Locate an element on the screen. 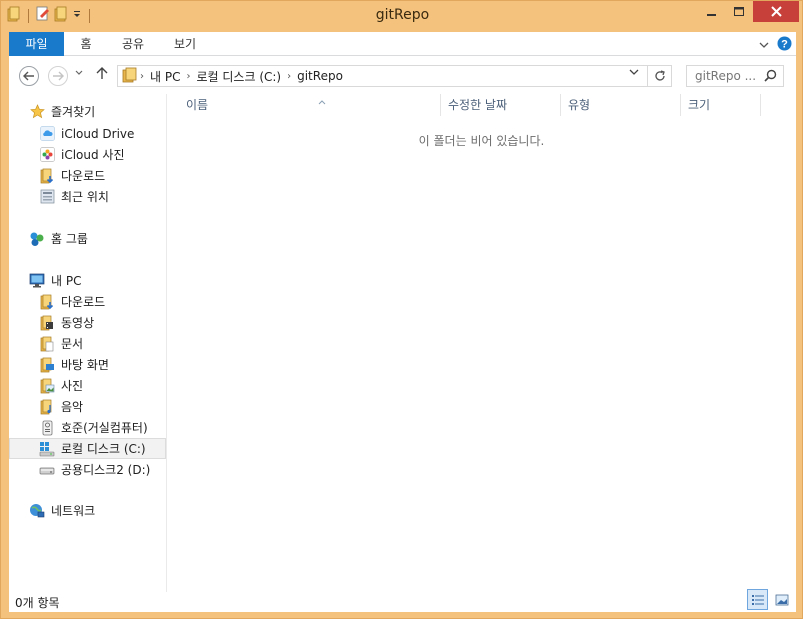 The width and height of the screenshot is (803, 619). tab-share: 공유 is located at coordinates (133, 44).